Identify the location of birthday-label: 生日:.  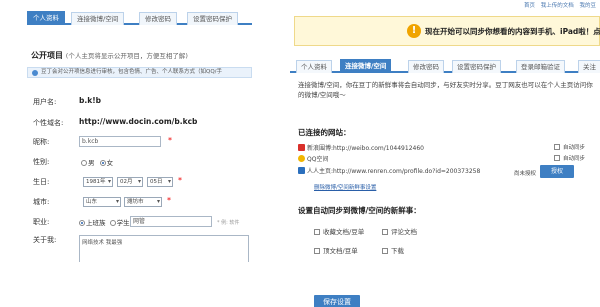
(41, 182).